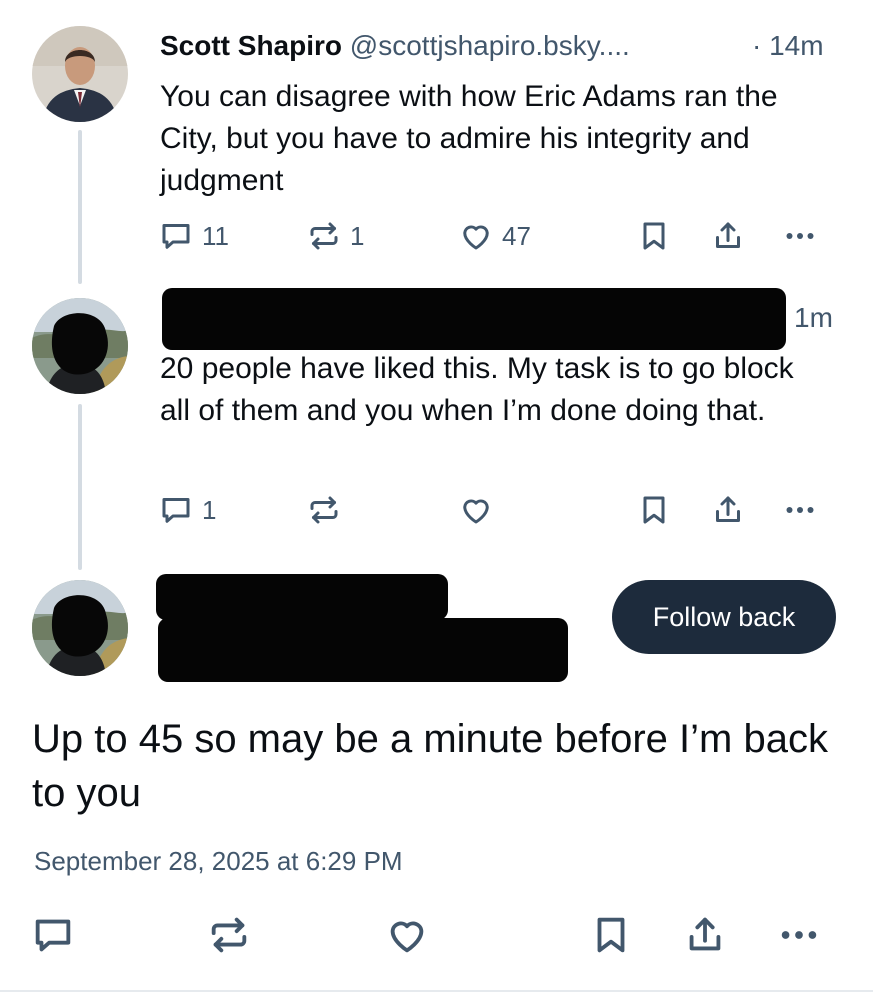 Image resolution: width=873 pixels, height=1000 pixels. I want to click on post-time: 1m, so click(813, 318).